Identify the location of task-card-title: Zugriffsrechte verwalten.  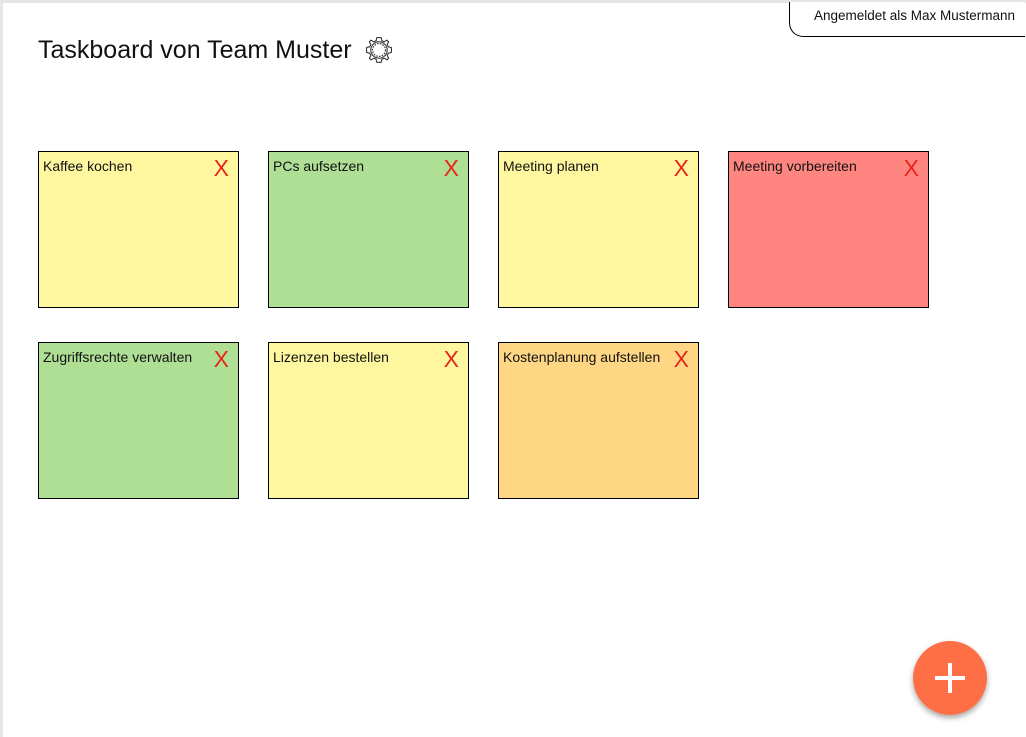
(118, 357).